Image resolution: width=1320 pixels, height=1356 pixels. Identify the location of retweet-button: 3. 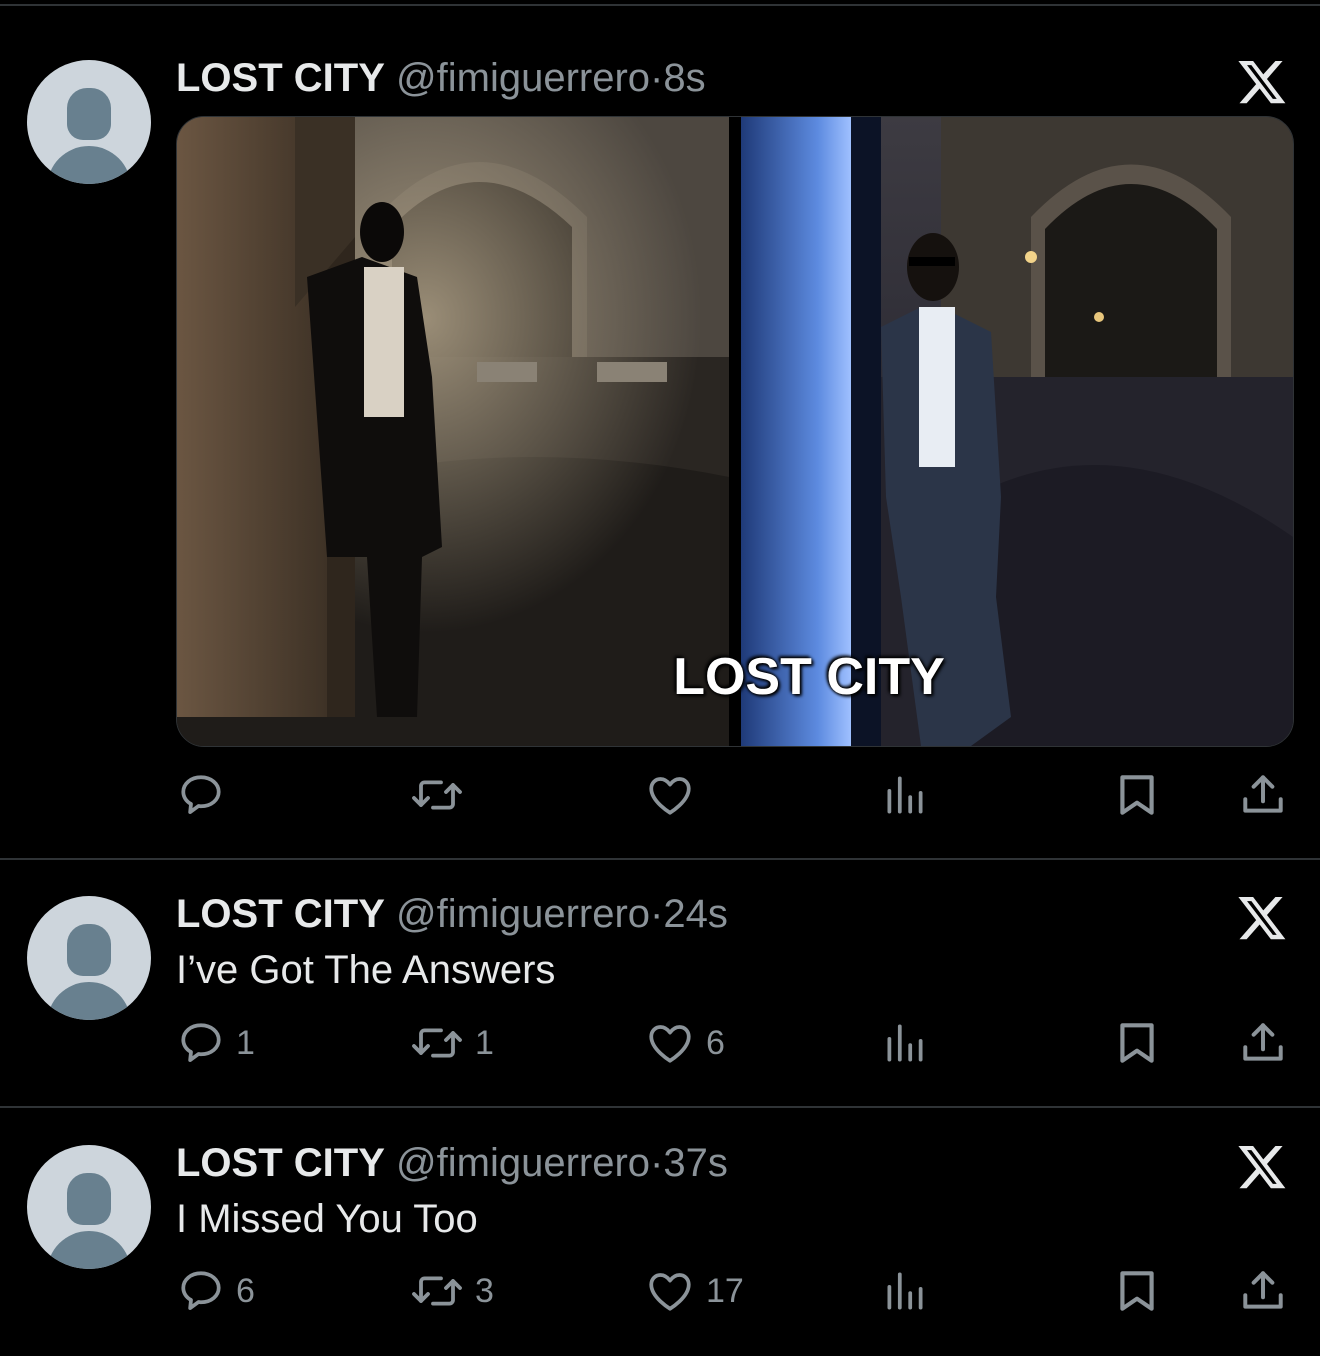
(451, 1291).